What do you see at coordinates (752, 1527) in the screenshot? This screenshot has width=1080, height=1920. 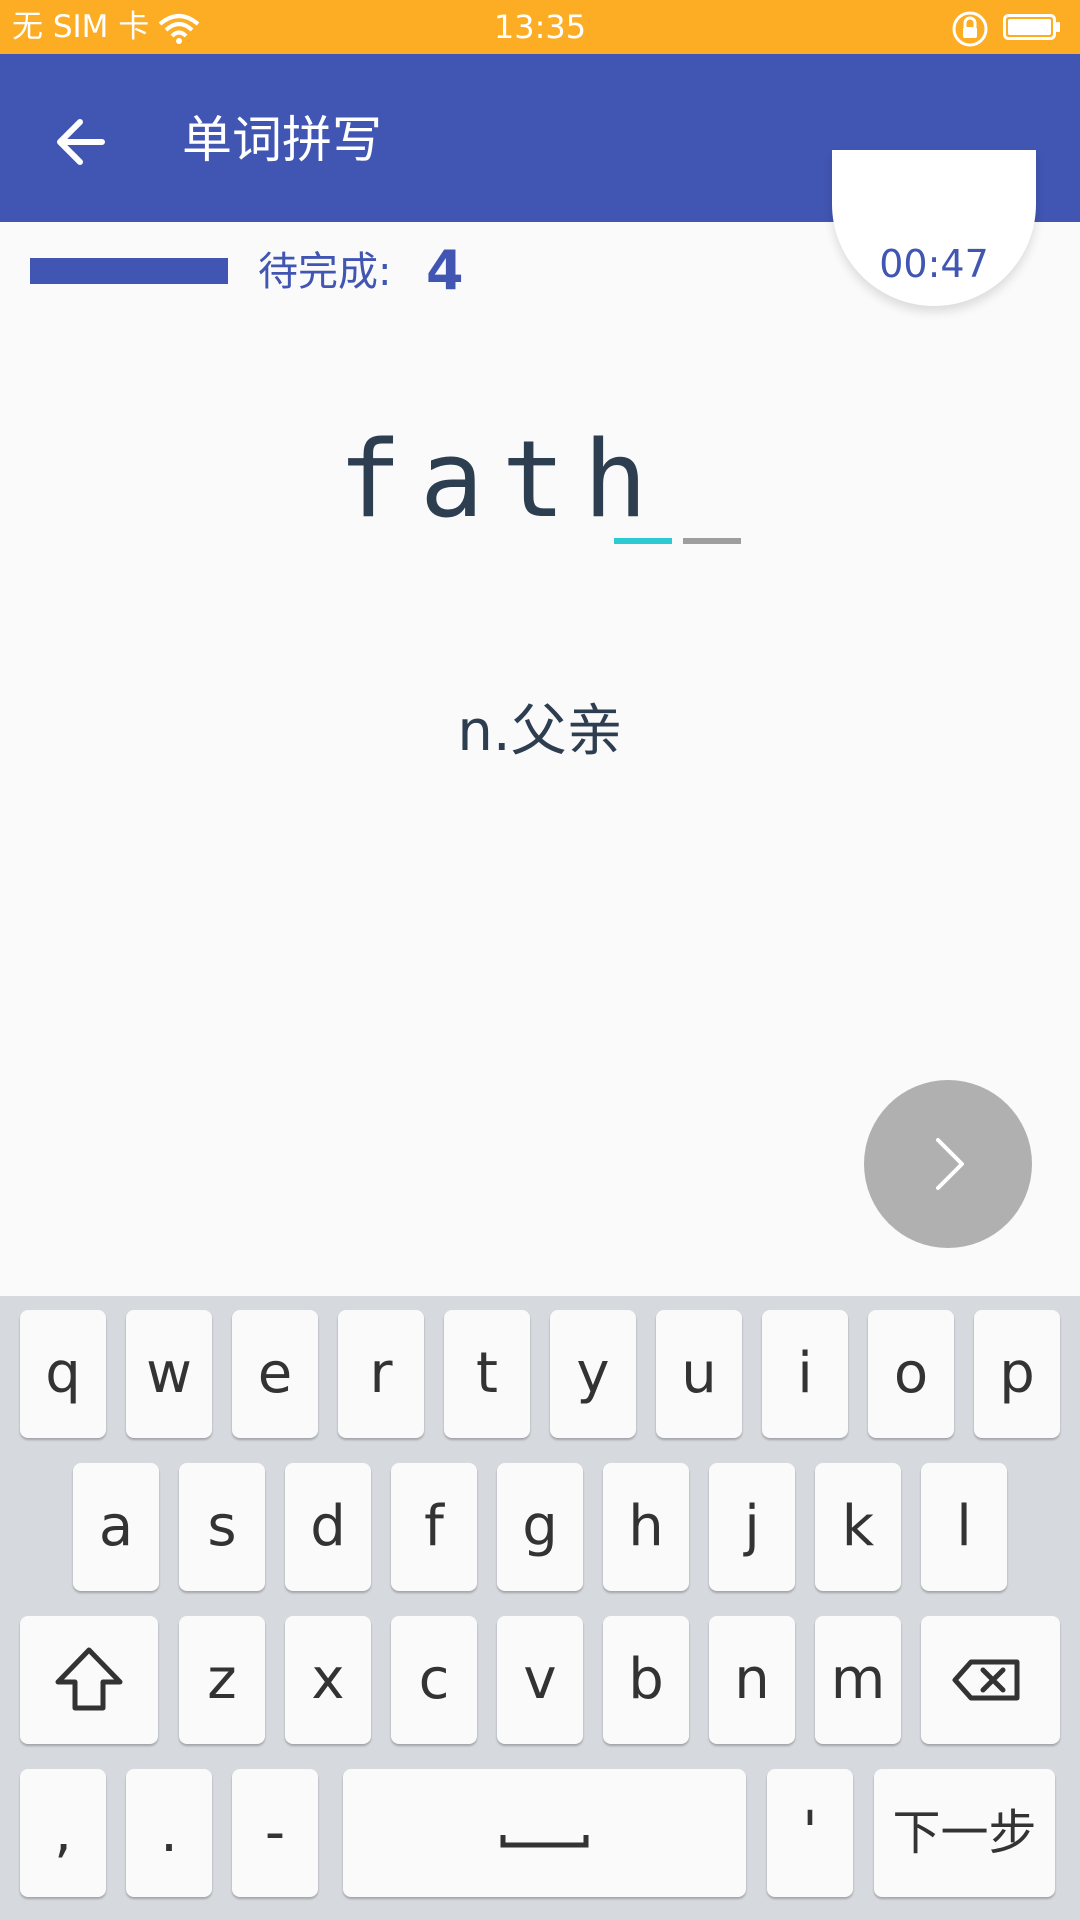 I see `key-j: j` at bounding box center [752, 1527].